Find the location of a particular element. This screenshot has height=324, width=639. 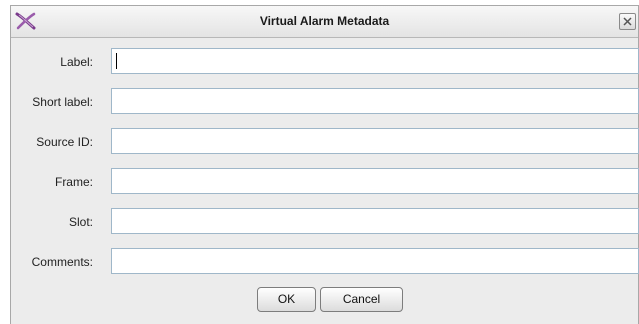

frame-field-label: Frame: is located at coordinates (73, 182).